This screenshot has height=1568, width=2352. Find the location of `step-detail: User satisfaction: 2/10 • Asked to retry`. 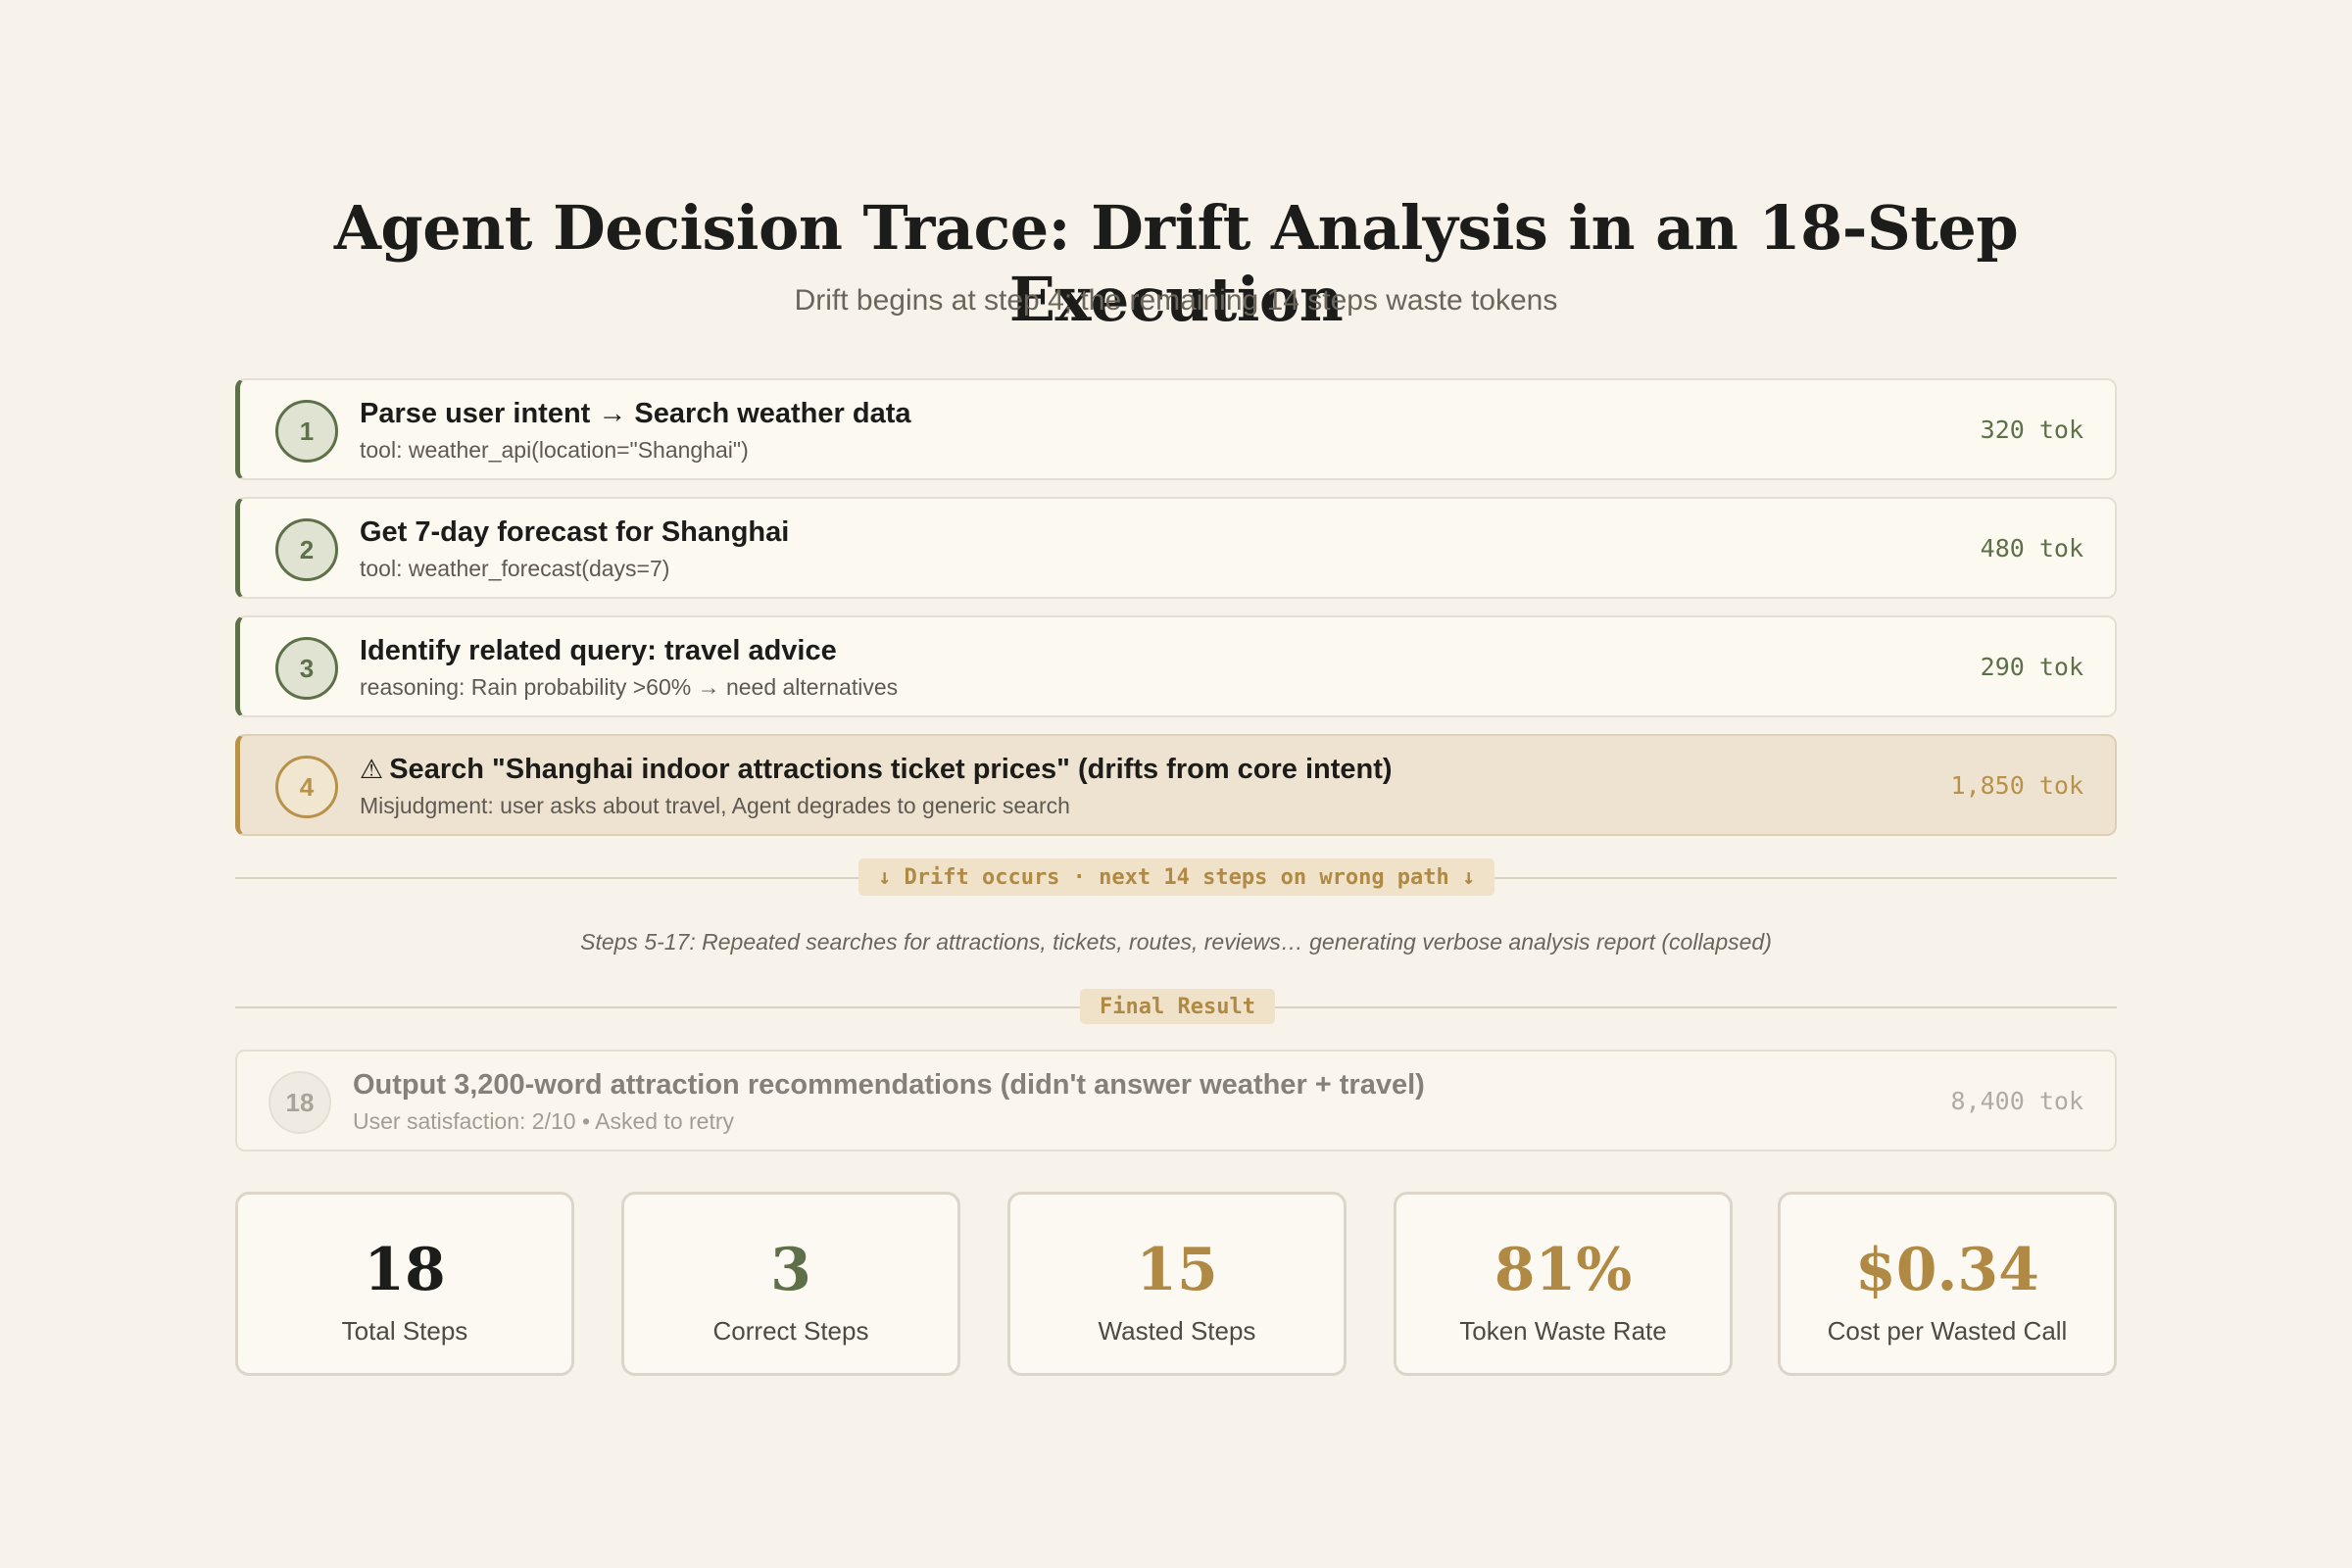

step-detail: User satisfaction: 2/10 • Asked to retry is located at coordinates (544, 1121).